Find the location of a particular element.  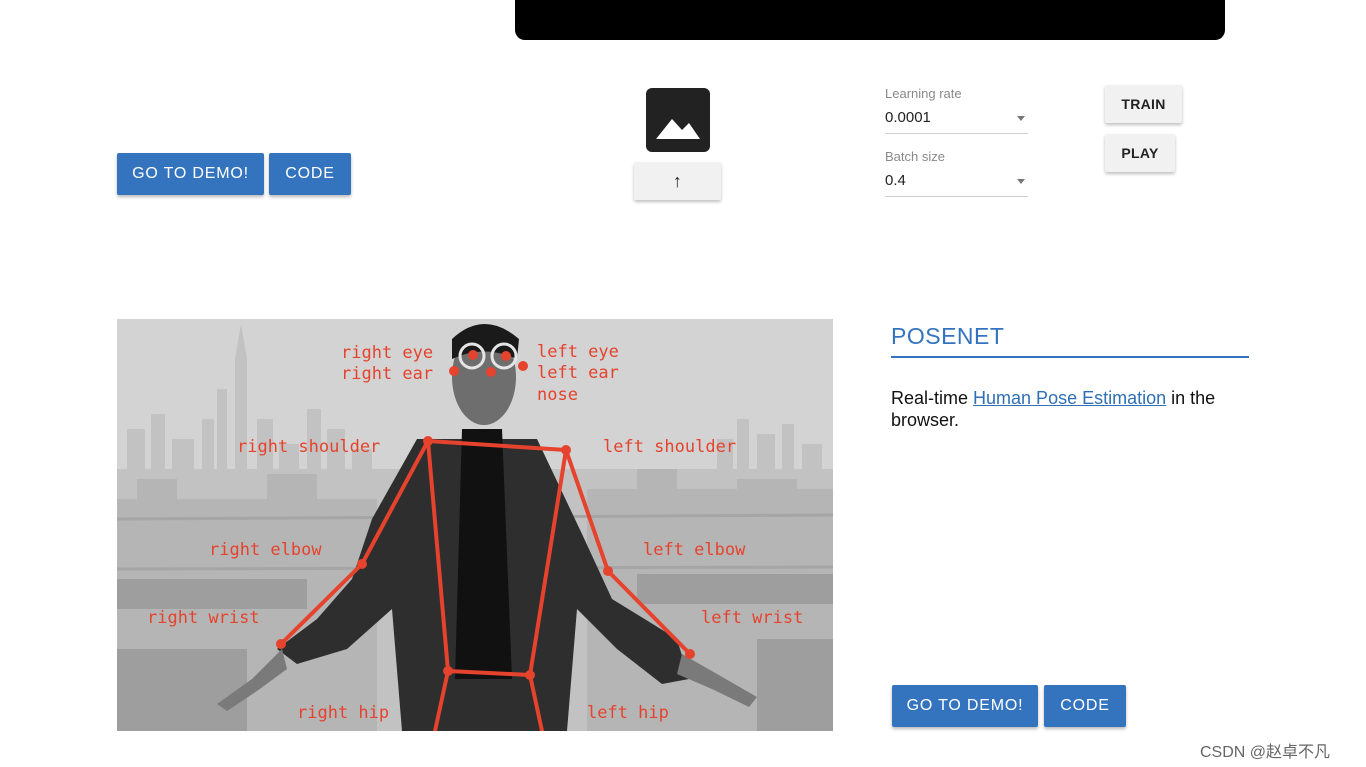

label-left-eye: left eye is located at coordinates (578, 352).